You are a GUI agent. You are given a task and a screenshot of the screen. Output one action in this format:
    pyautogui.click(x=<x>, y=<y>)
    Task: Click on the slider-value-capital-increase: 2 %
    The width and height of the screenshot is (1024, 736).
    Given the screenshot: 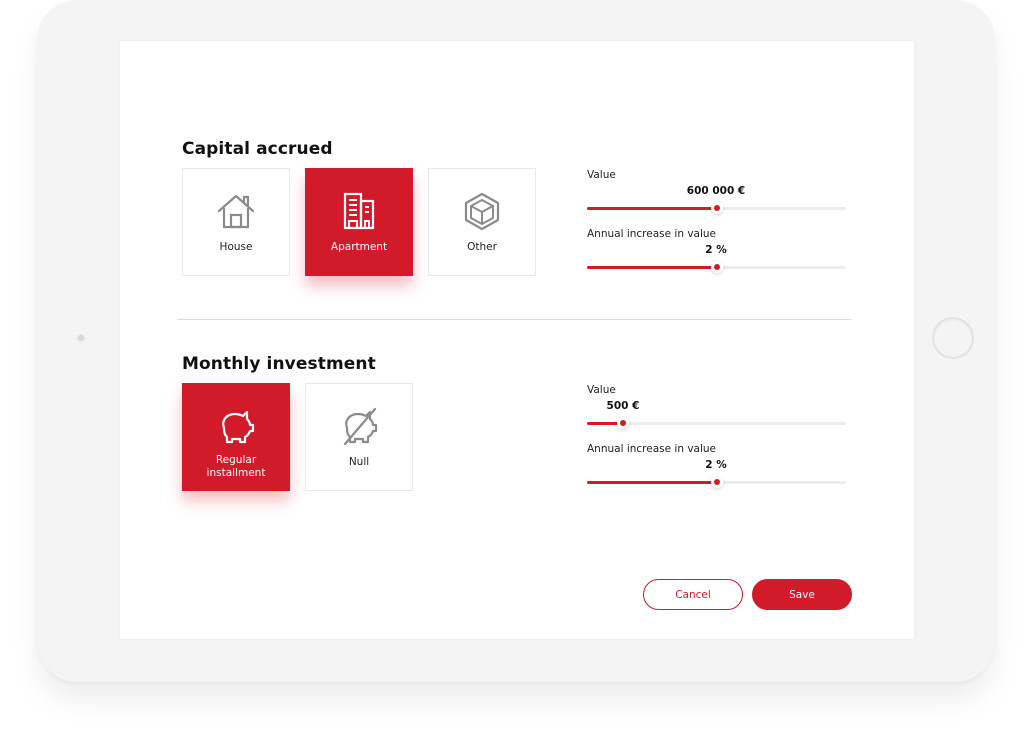 What is the action you would take?
    pyautogui.click(x=716, y=250)
    